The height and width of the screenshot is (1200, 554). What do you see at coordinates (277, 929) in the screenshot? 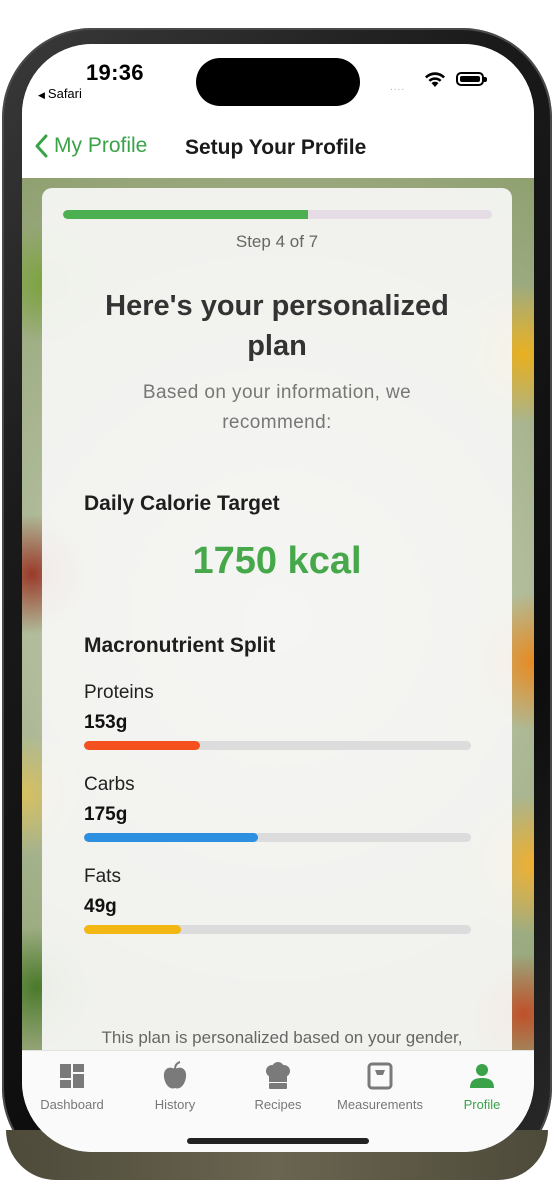
I see `macro-bar-fats` at bounding box center [277, 929].